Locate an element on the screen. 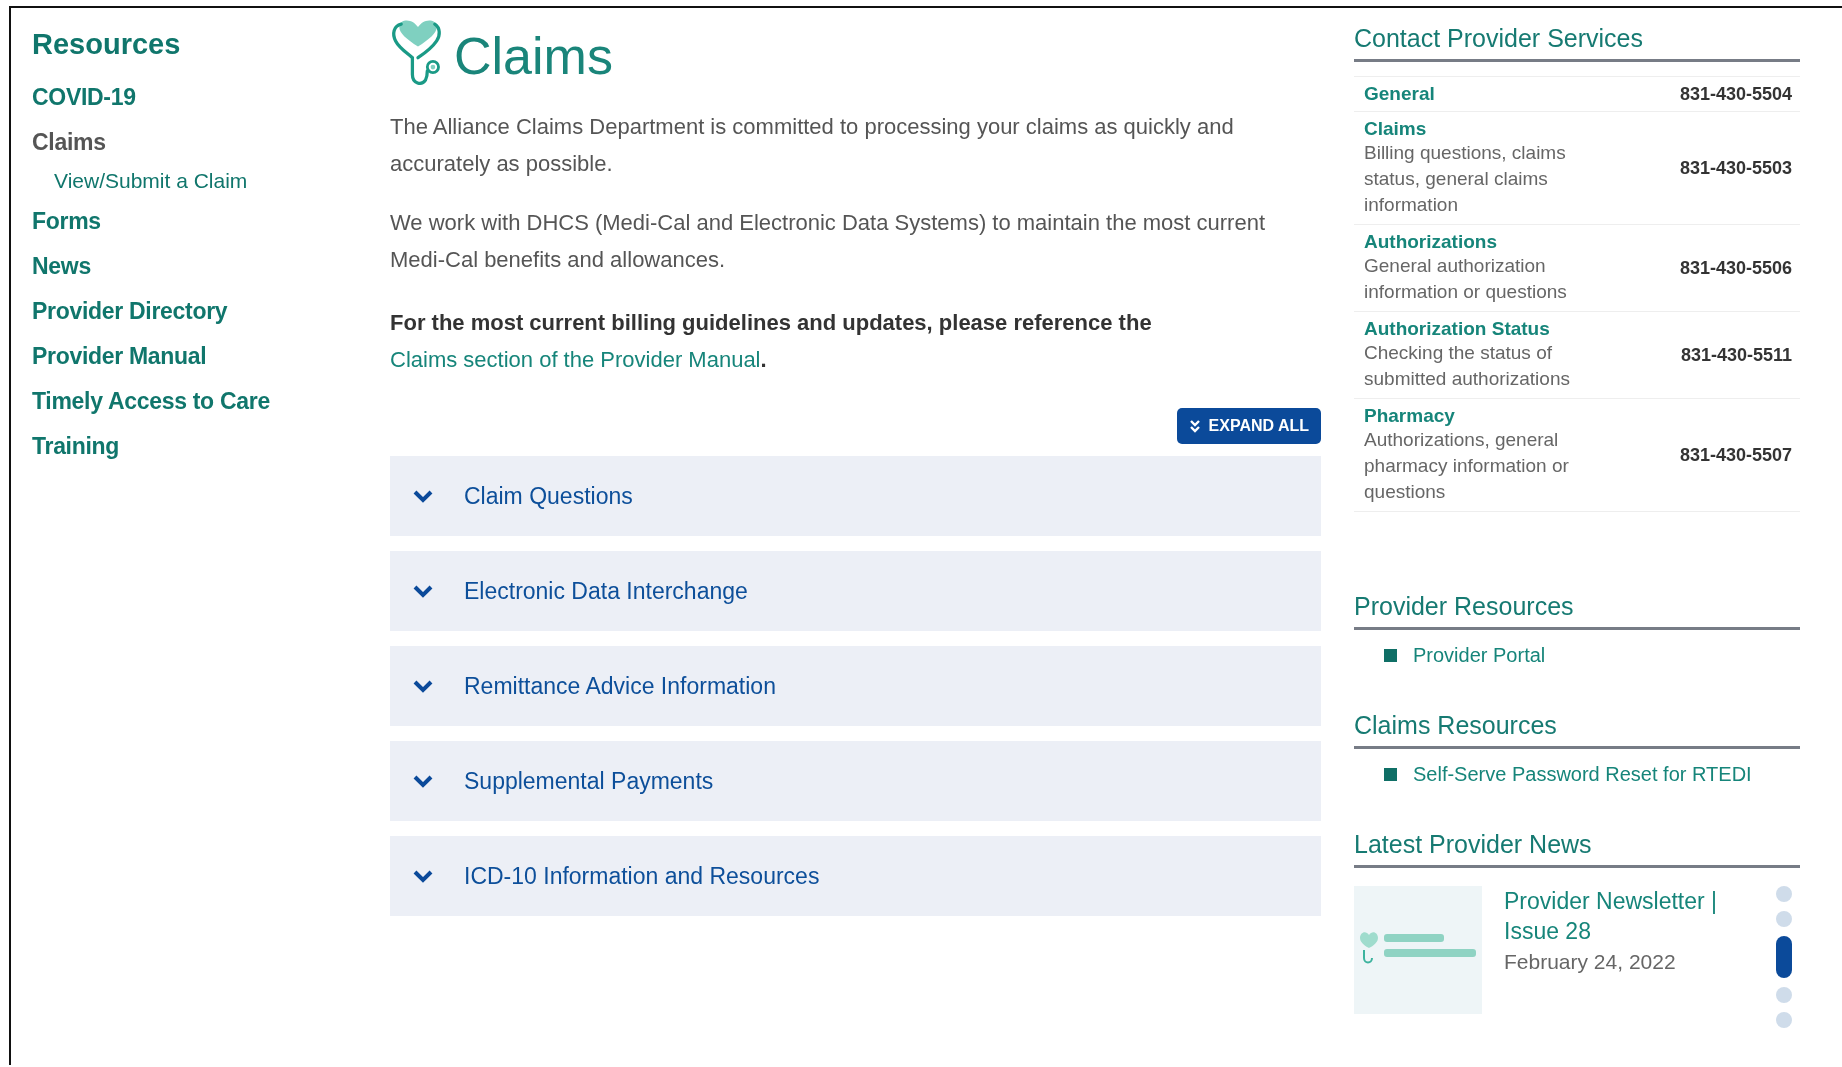  provider-manual-link: Claims section of the Provider Manual is located at coordinates (575, 359).